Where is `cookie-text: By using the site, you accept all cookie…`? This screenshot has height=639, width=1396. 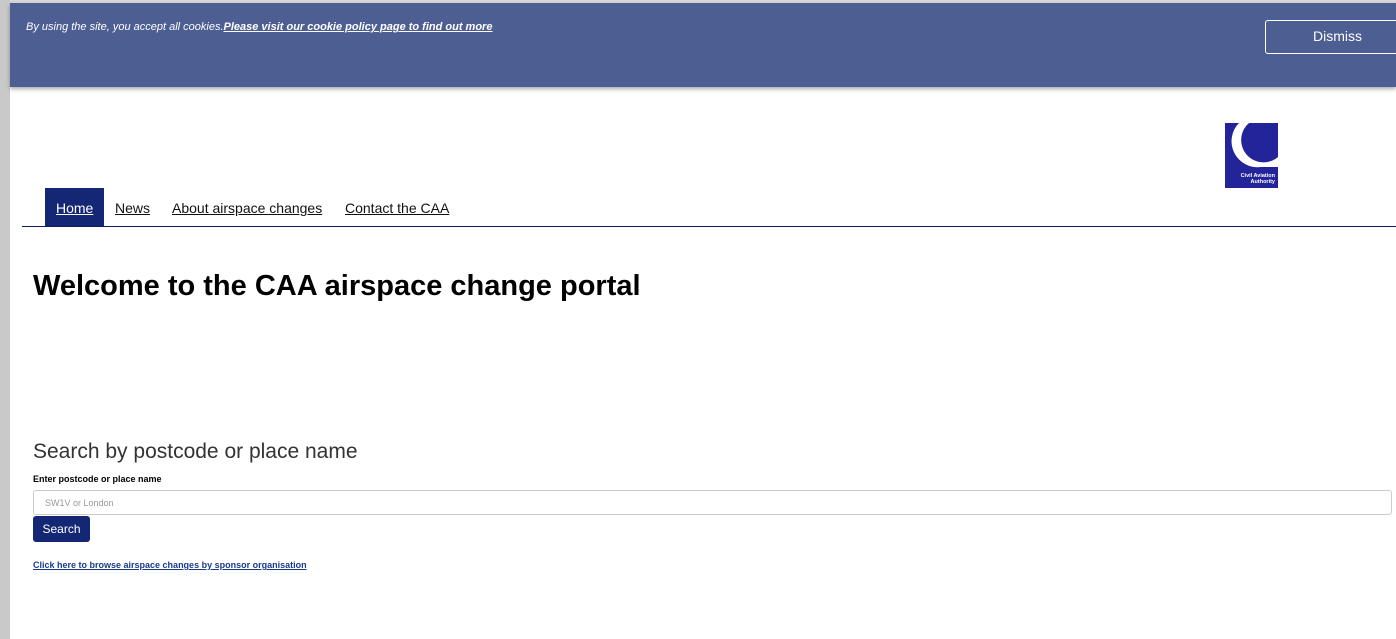 cookie-text: By using the site, you accept all cookie… is located at coordinates (125, 27).